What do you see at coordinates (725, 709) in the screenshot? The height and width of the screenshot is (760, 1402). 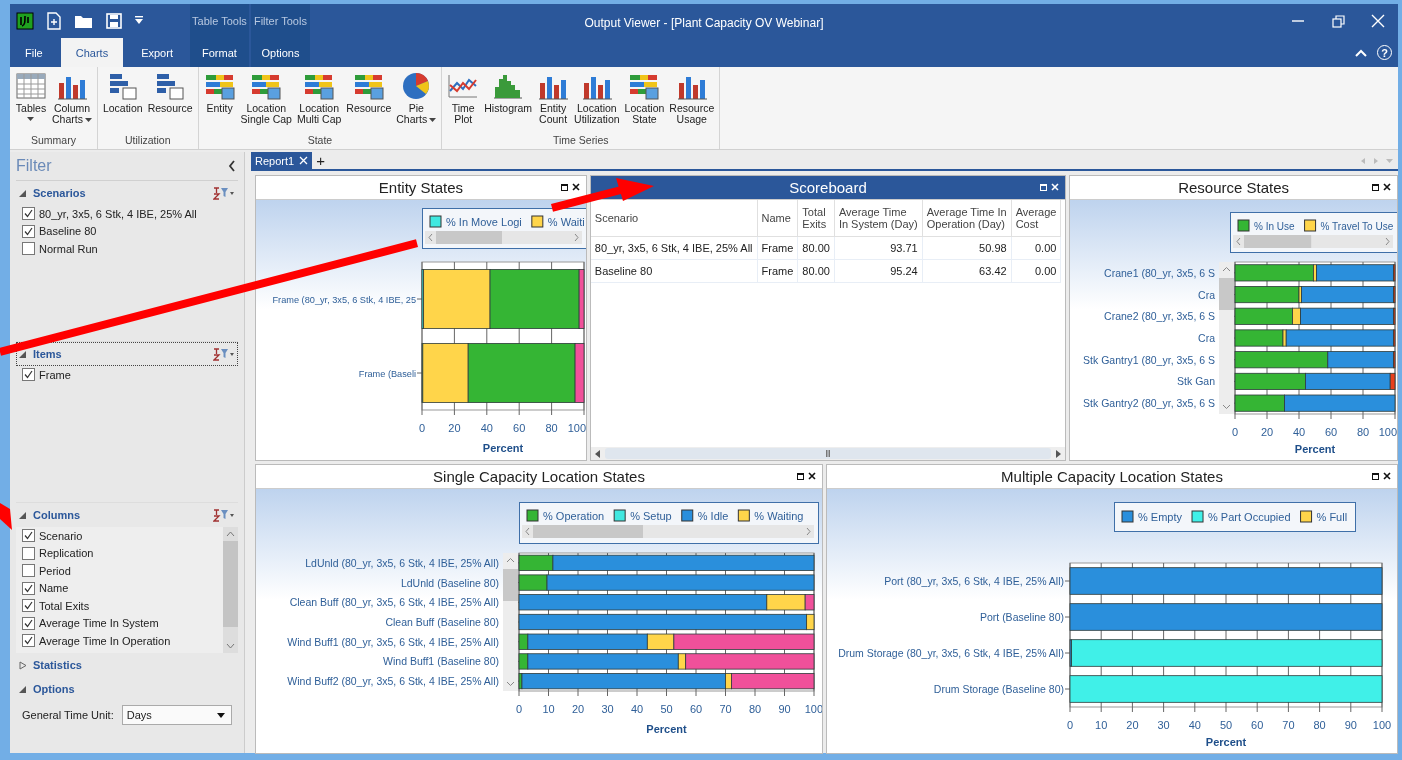 I see `tick-label: 70` at bounding box center [725, 709].